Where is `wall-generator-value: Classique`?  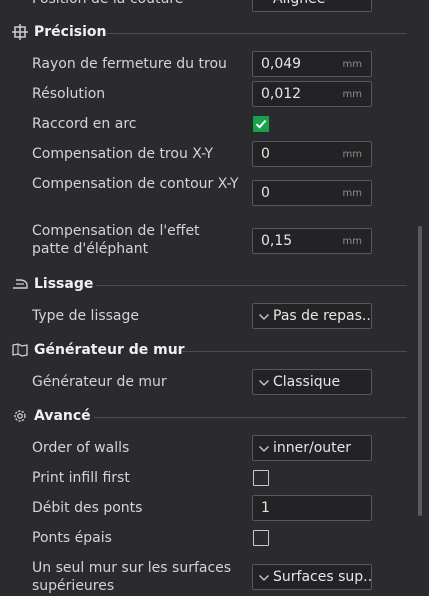
wall-generator-value: Classique is located at coordinates (307, 382).